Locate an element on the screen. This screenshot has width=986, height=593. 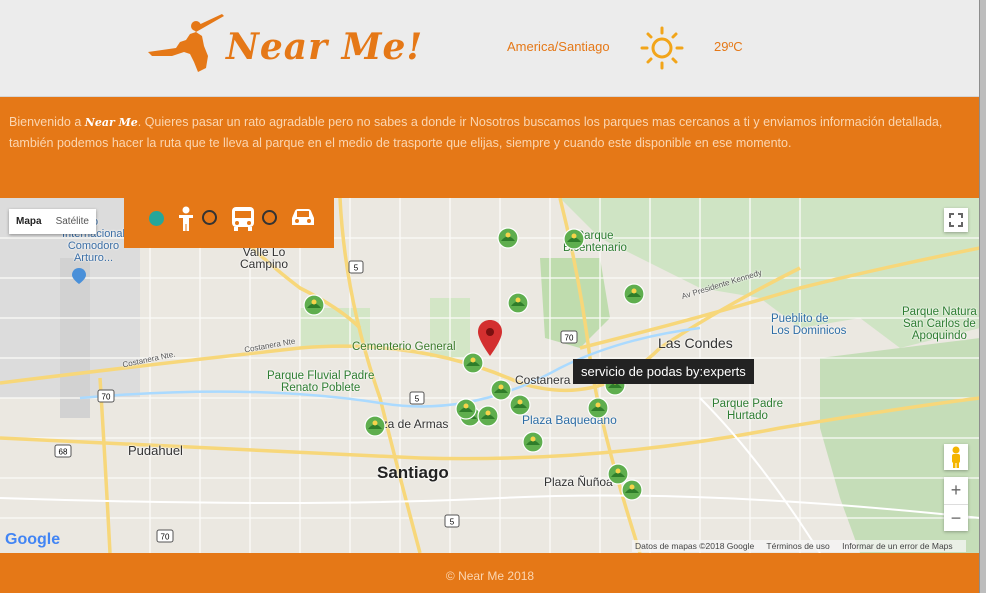
radio-walk is located at coordinates (156, 218).